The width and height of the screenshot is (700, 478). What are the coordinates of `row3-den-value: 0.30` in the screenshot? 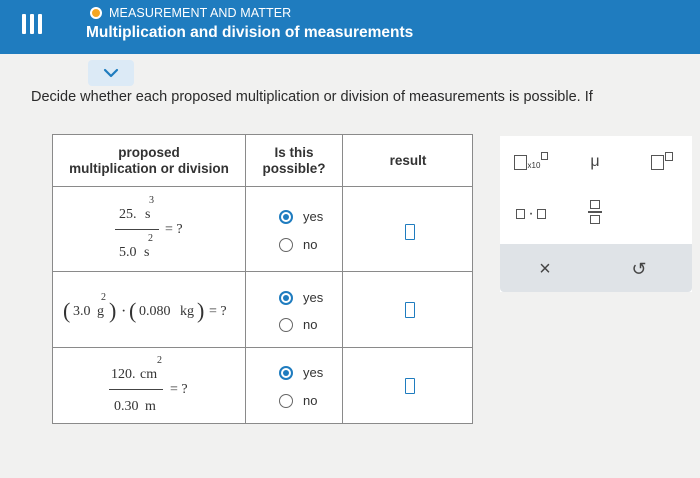 It's located at (126, 406).